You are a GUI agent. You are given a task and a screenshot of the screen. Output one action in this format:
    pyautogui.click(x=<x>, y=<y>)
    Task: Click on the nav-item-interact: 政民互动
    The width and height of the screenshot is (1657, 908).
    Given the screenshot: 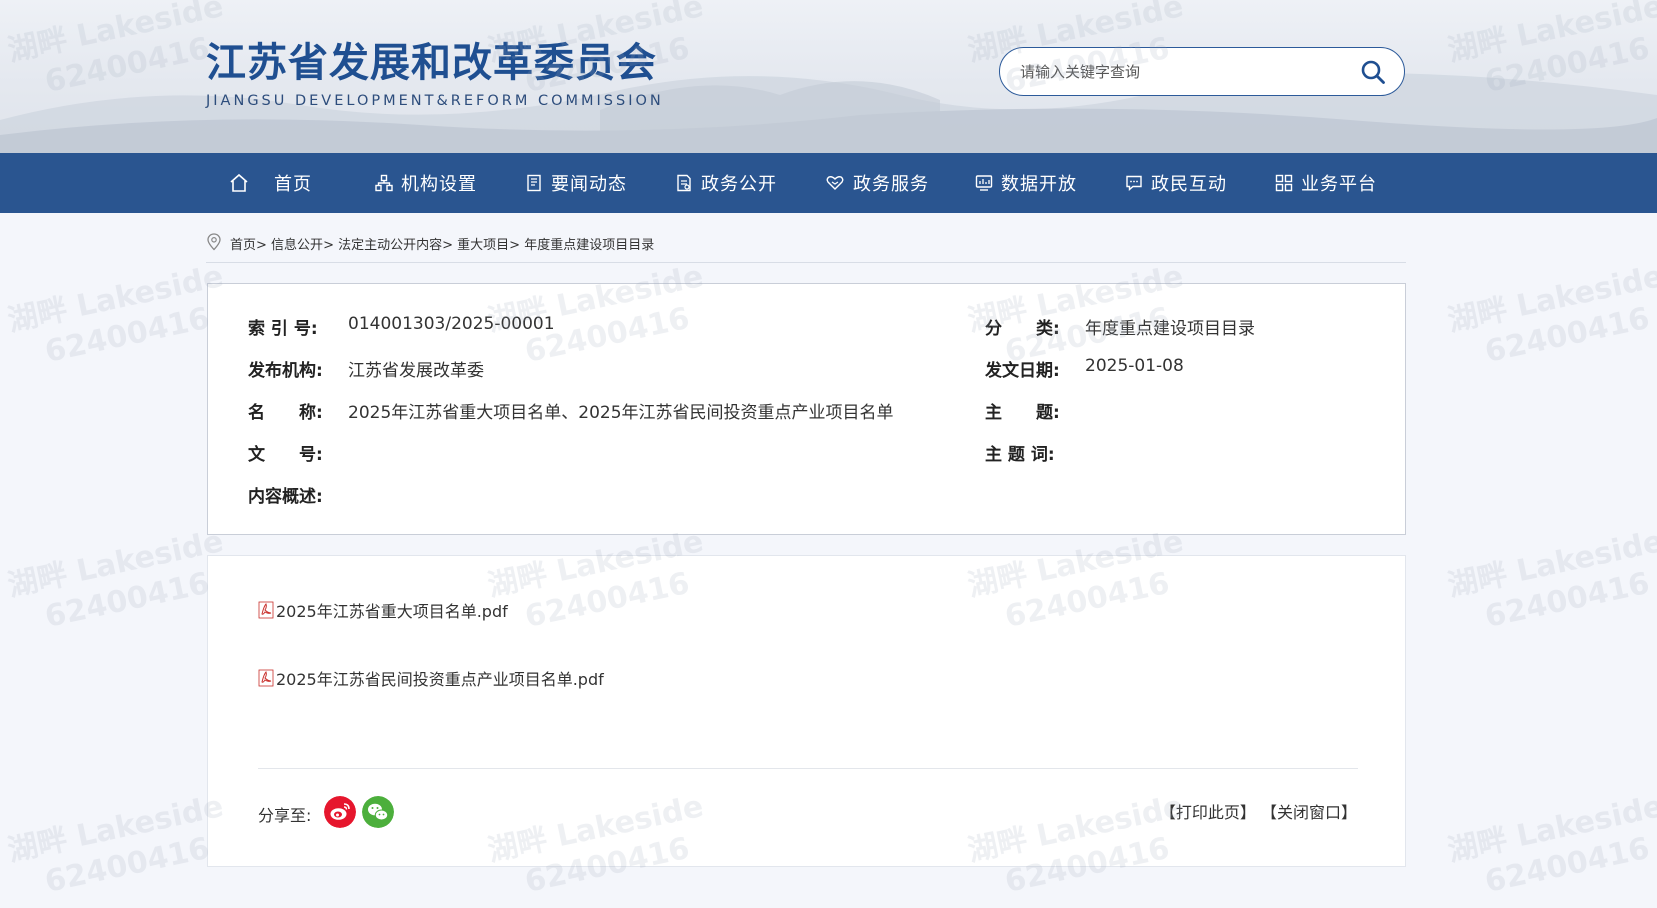 What is the action you would take?
    pyautogui.click(x=1176, y=183)
    